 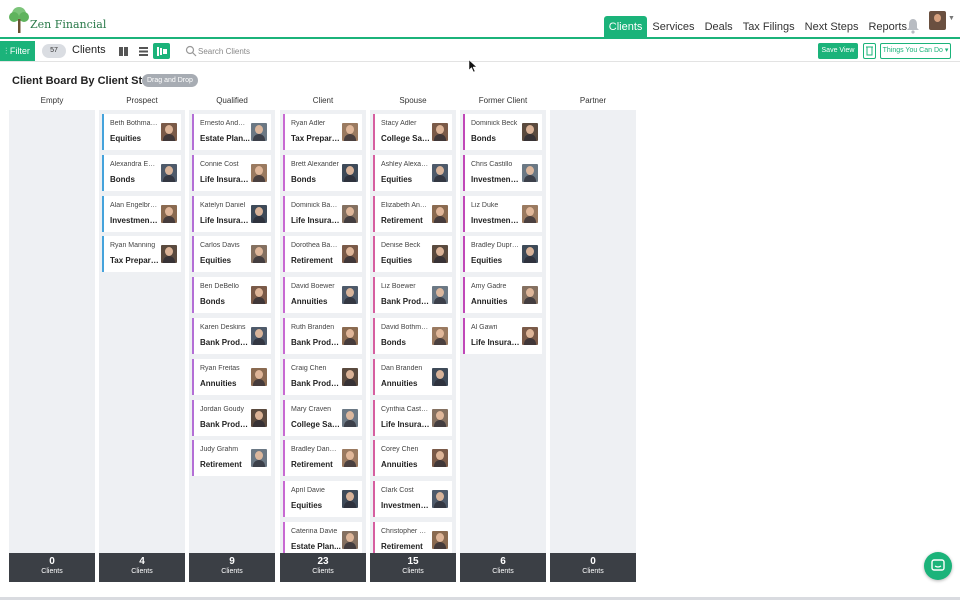 What do you see at coordinates (89, 50) in the screenshot?
I see `list-title: Clients` at bounding box center [89, 50].